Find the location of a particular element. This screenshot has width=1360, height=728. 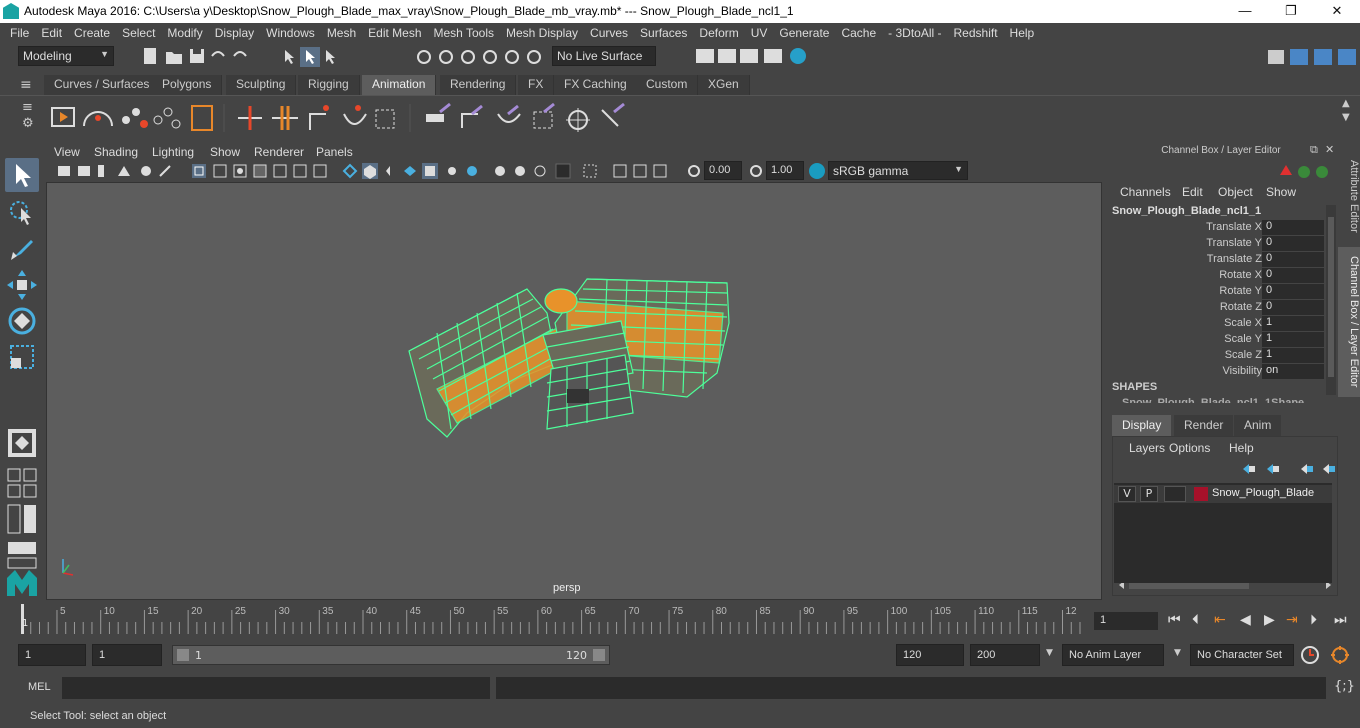

layer-row: V P Snow_Plough_Blade is located at coordinates (1223, 494).